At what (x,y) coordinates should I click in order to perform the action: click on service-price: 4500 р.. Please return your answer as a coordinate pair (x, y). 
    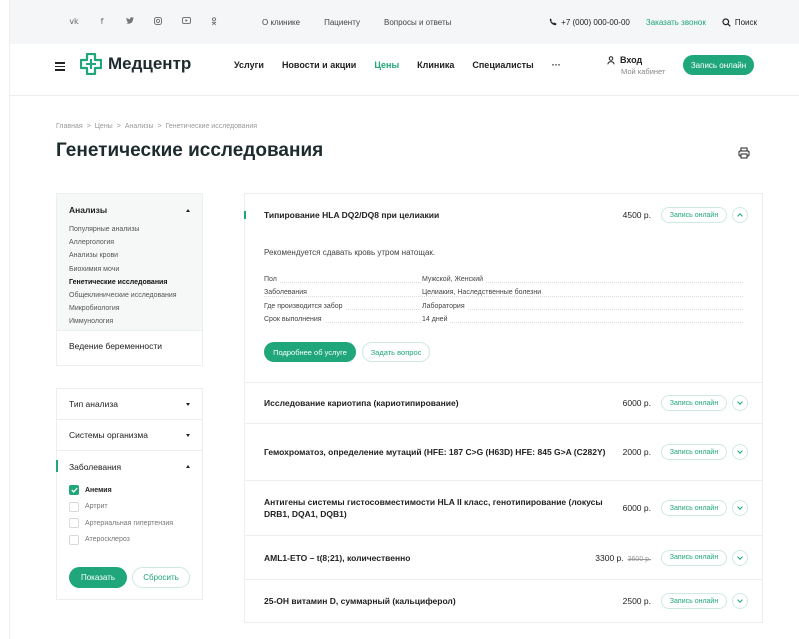
    Looking at the image, I should click on (637, 215).